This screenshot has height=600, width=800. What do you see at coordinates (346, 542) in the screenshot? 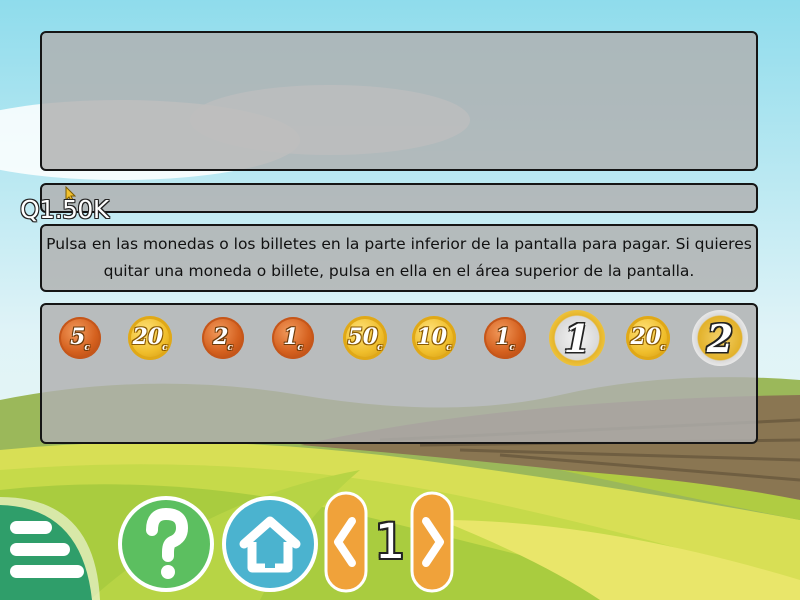
I see `previous-button` at bounding box center [346, 542].